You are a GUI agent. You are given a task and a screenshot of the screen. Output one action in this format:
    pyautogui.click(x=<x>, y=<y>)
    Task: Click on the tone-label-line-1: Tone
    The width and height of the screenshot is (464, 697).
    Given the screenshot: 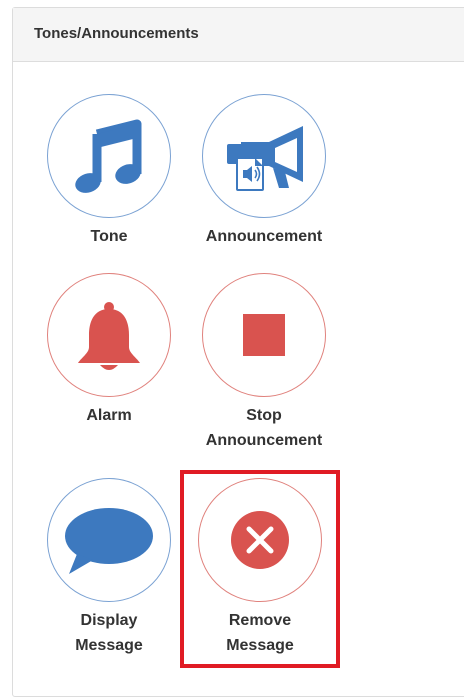 What is the action you would take?
    pyautogui.click(x=109, y=236)
    